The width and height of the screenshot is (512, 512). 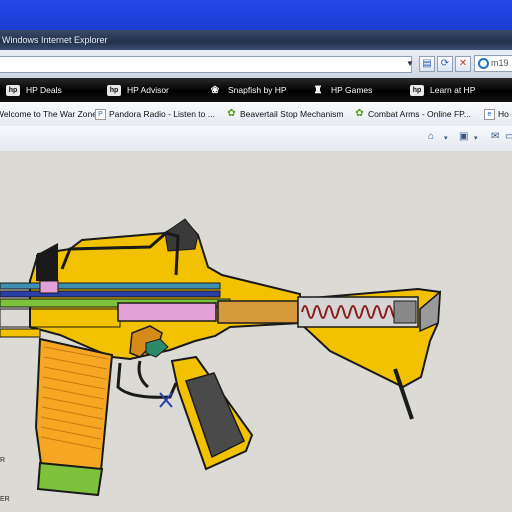 What do you see at coordinates (44, 90) in the screenshot?
I see `hp-toolbar-label: HP Deals` at bounding box center [44, 90].